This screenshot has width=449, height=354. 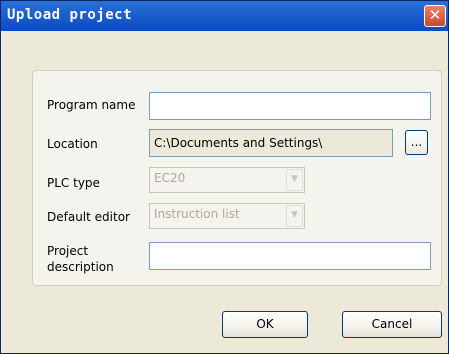 What do you see at coordinates (68, 251) in the screenshot?
I see `project-description-label-line1: Project` at bounding box center [68, 251].